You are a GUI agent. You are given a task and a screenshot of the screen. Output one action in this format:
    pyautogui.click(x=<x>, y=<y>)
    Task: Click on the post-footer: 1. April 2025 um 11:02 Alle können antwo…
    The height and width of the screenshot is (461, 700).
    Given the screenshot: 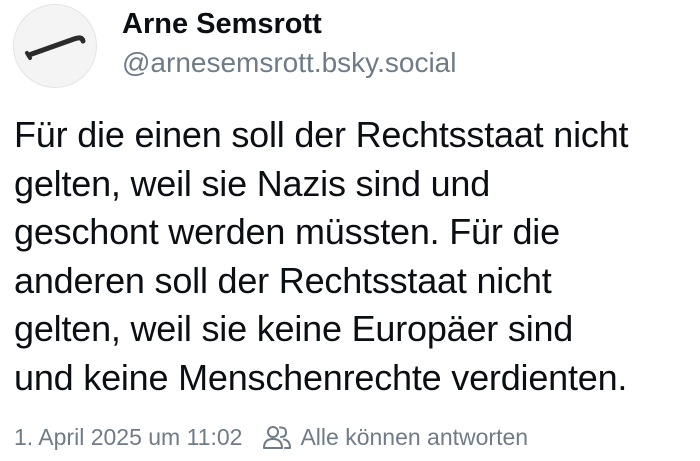 What is the action you would take?
    pyautogui.click(x=271, y=437)
    